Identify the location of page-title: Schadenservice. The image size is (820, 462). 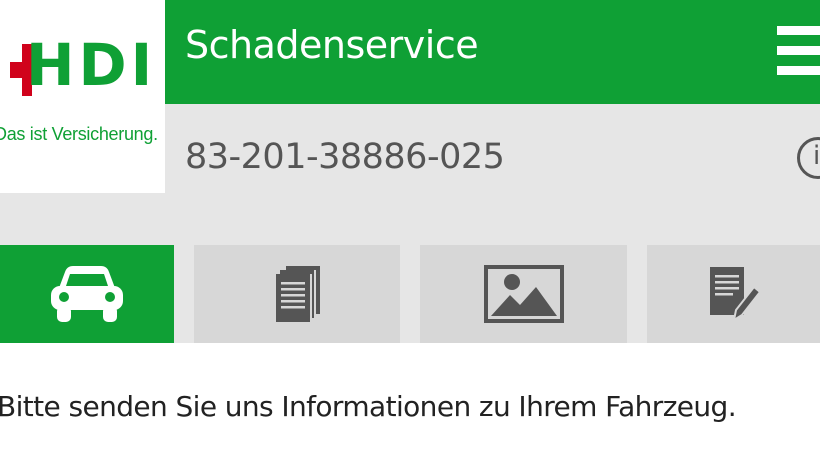
(332, 45).